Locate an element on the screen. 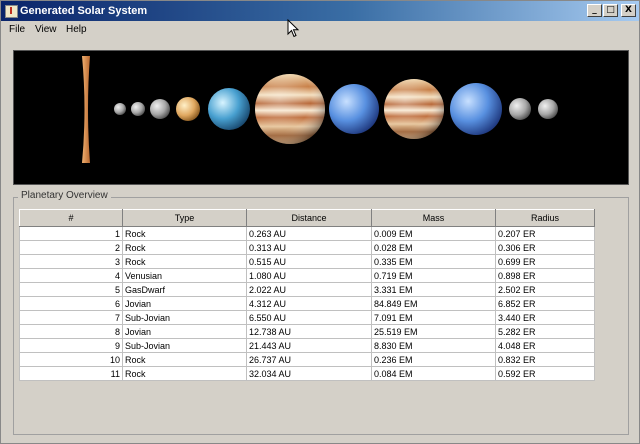 Image resolution: width=640 pixels, height=444 pixels. planet-gas-dwarf is located at coordinates (229, 109).